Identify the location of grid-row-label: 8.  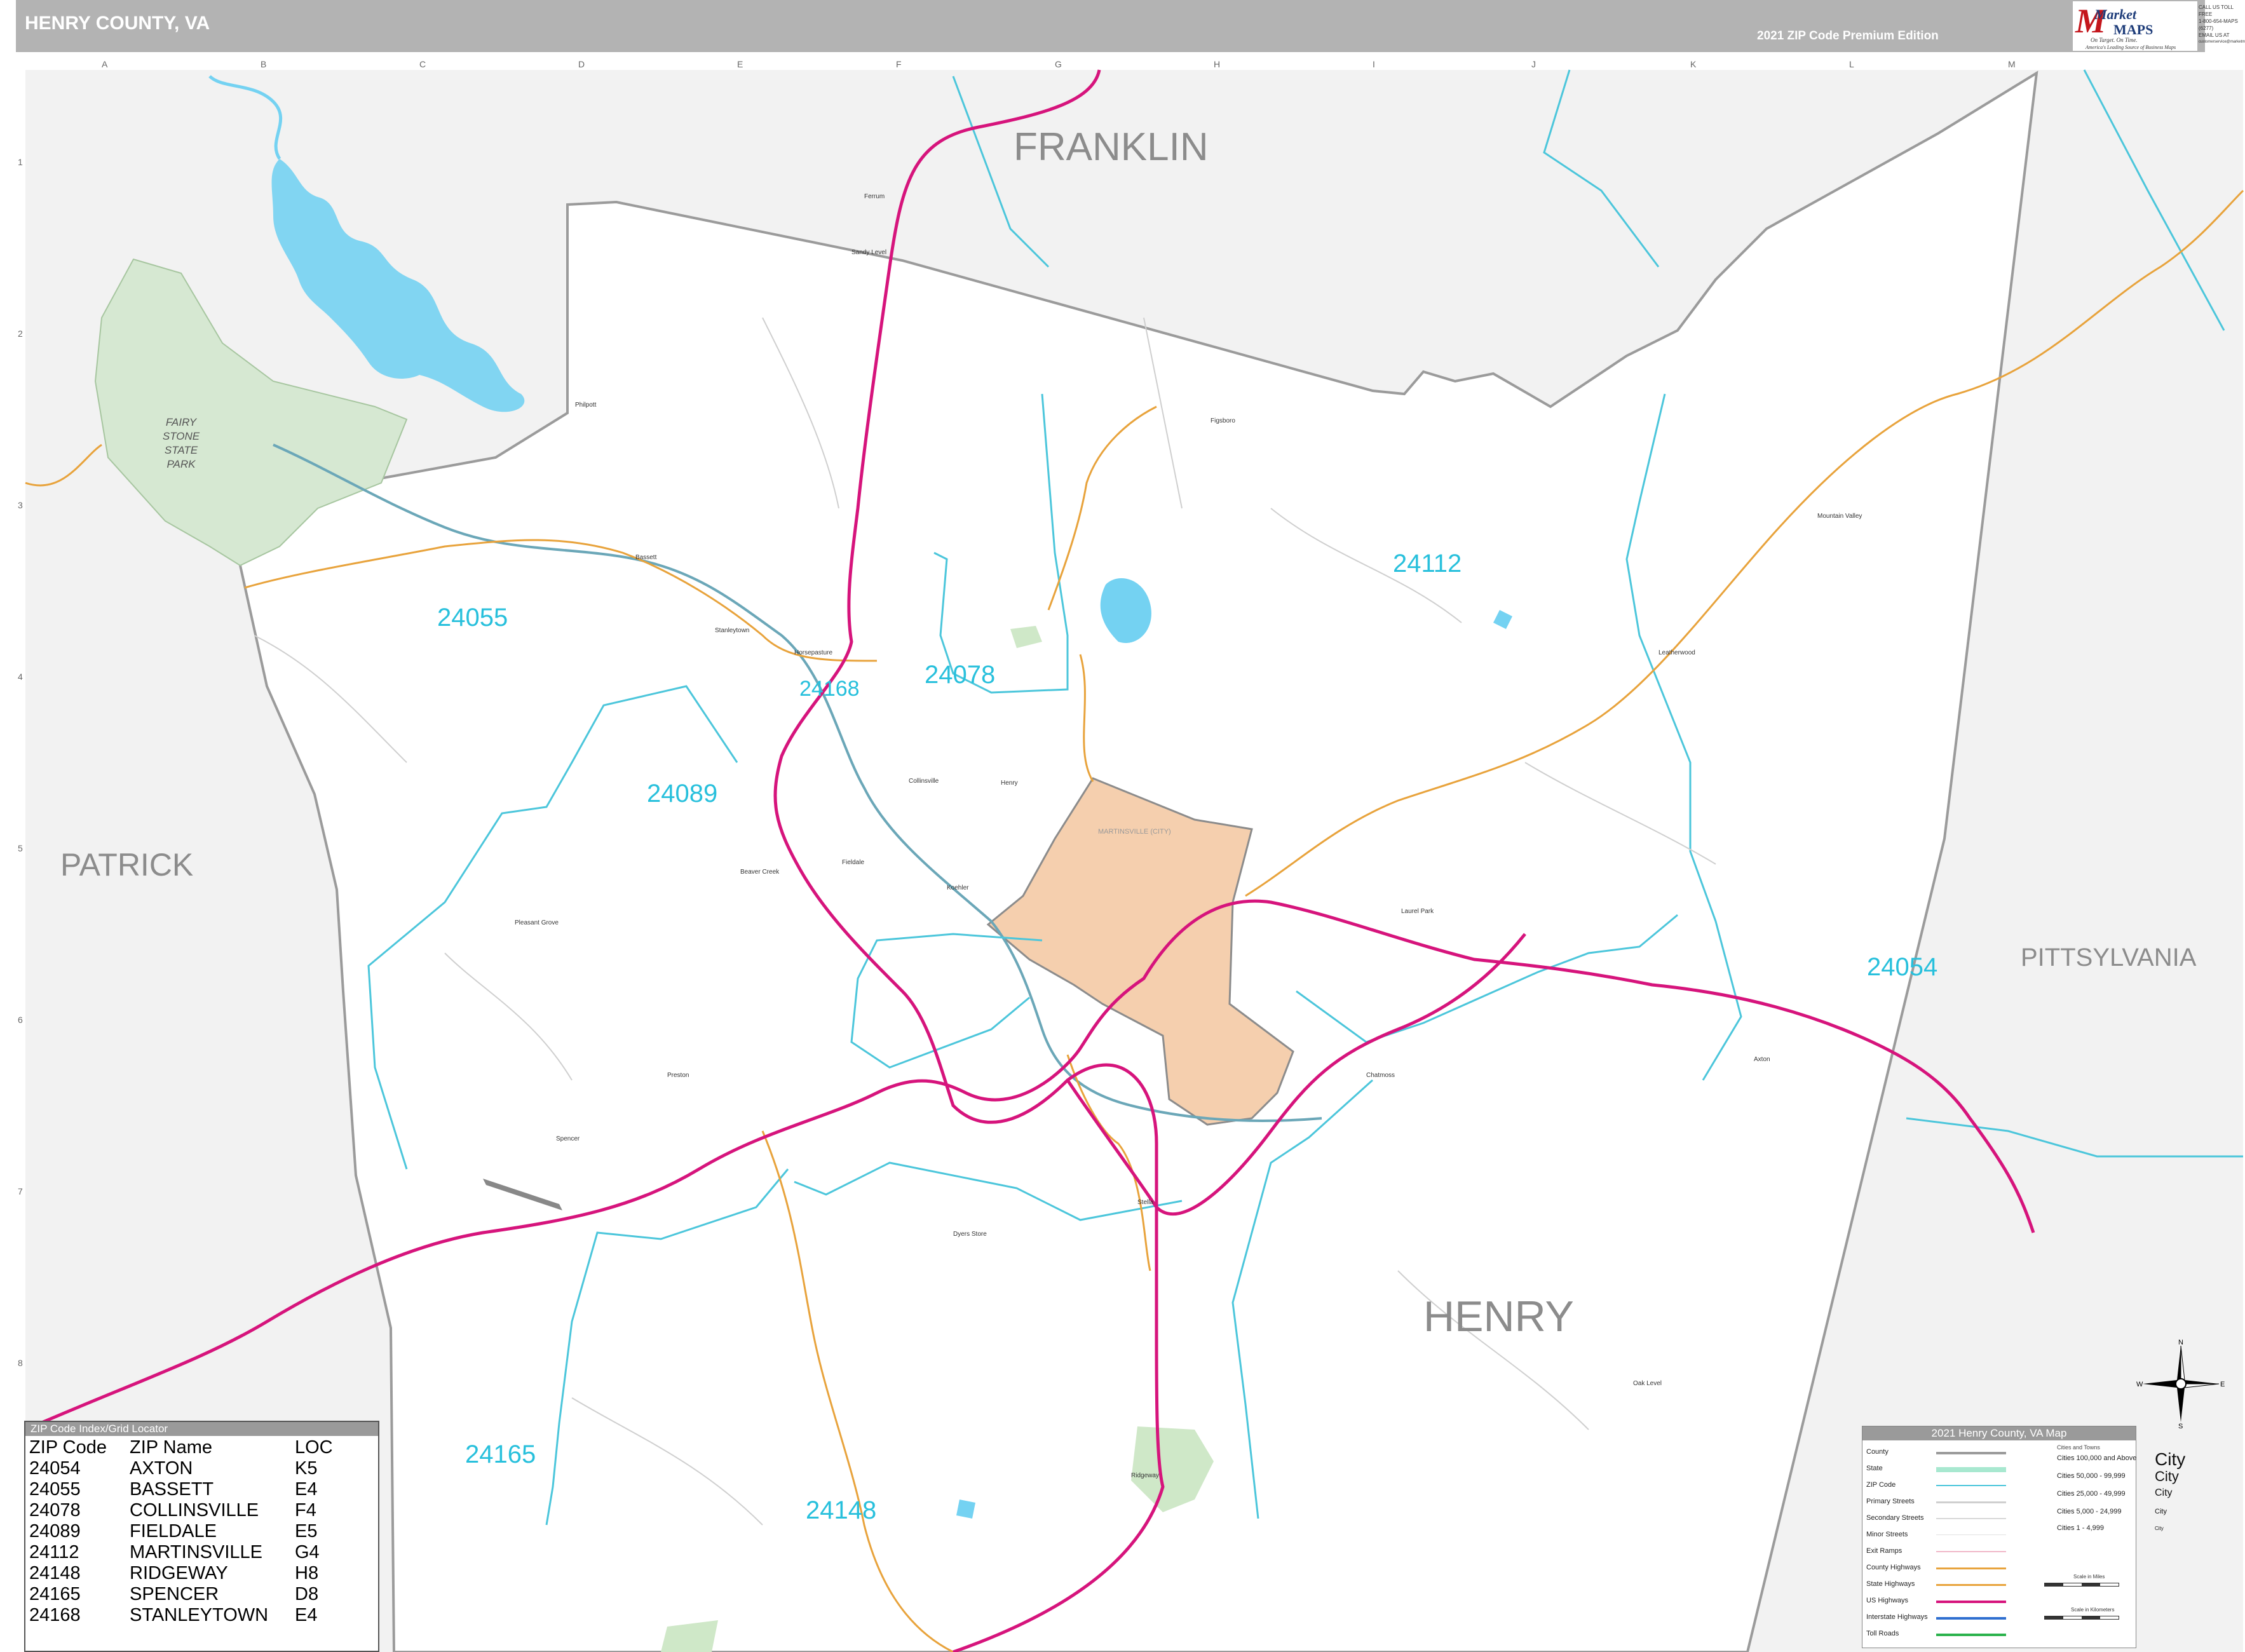
(20, 1363).